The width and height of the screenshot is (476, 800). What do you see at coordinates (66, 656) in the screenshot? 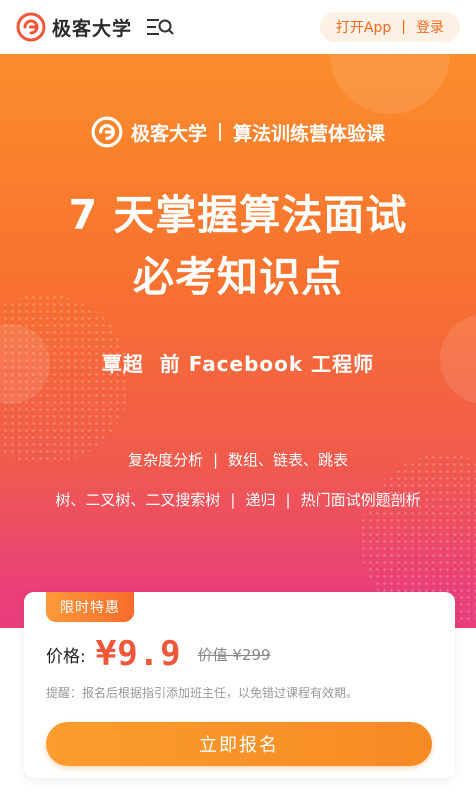
I see `price-label: 价格:` at bounding box center [66, 656].